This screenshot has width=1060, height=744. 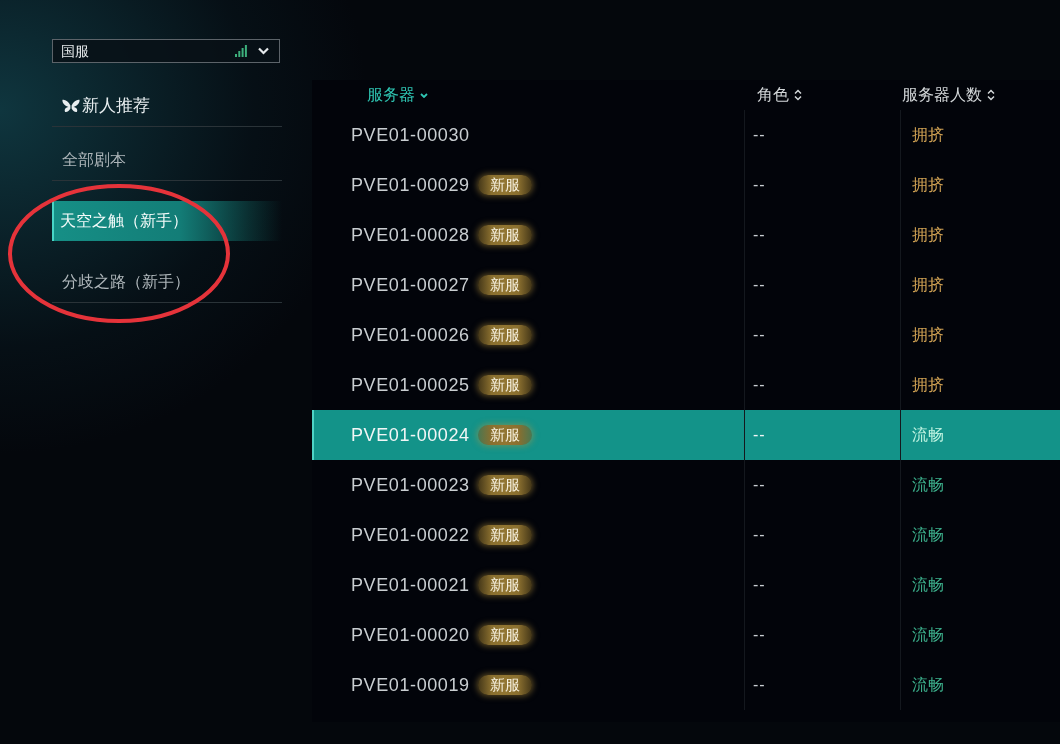 What do you see at coordinates (166, 51) in the screenshot?
I see `region-dropdown: 国服` at bounding box center [166, 51].